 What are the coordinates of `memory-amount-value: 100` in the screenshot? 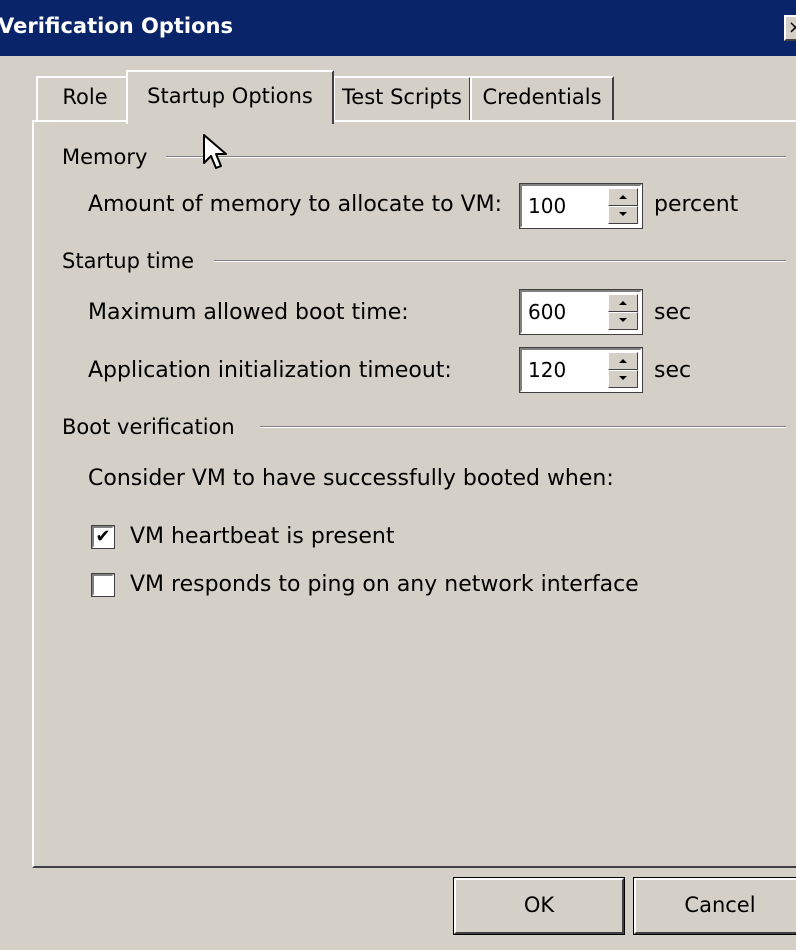 It's located at (547, 206).